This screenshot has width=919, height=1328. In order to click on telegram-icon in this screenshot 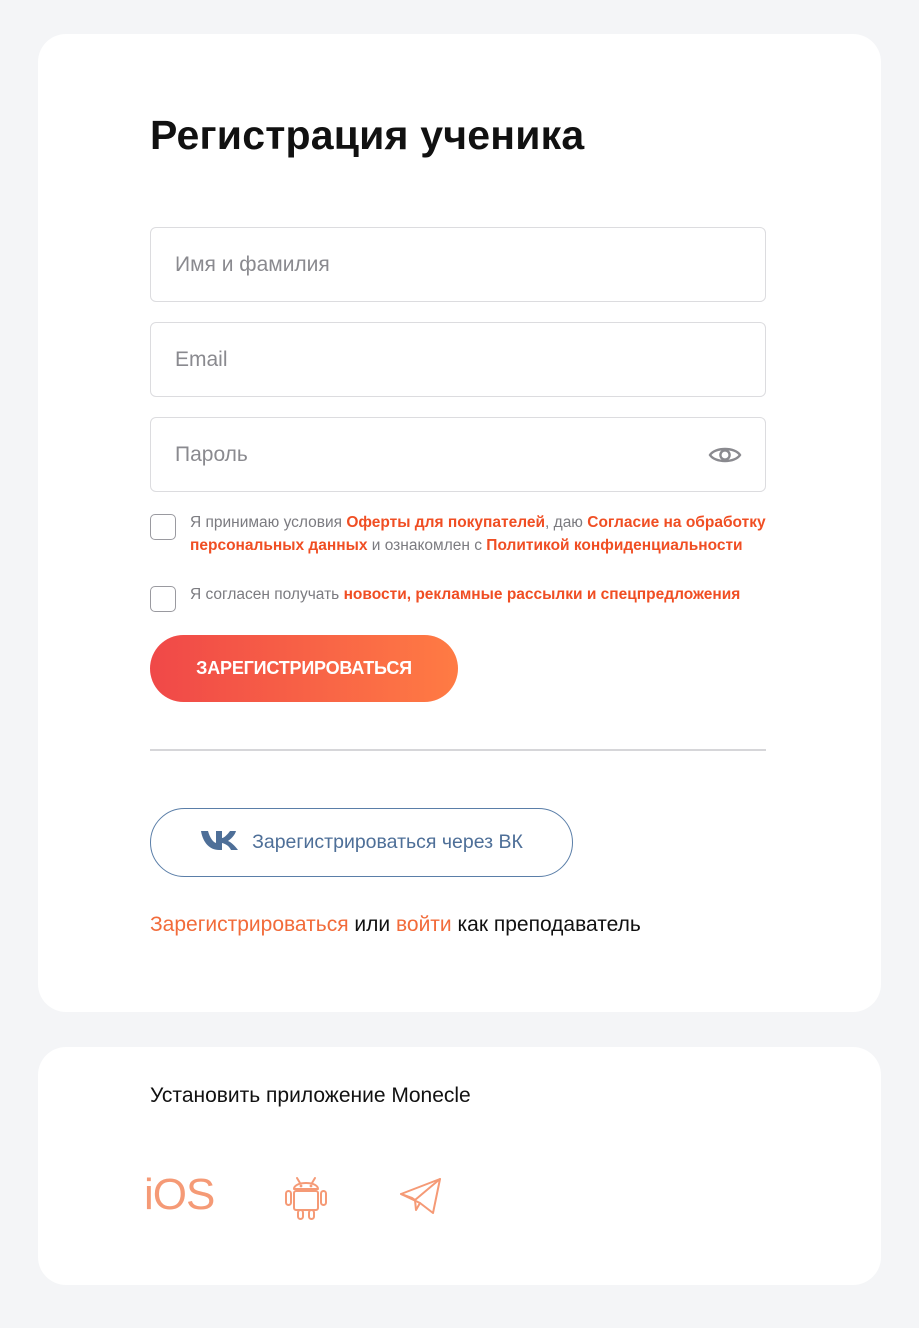, I will do `click(421, 1198)`.